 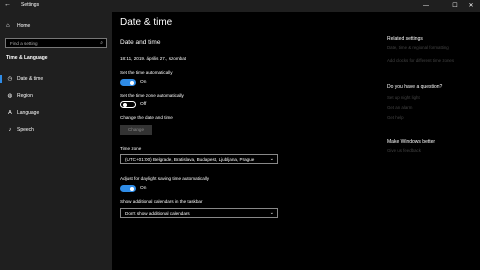 I want to click on globe-icon: ◍, so click(x=10, y=96).